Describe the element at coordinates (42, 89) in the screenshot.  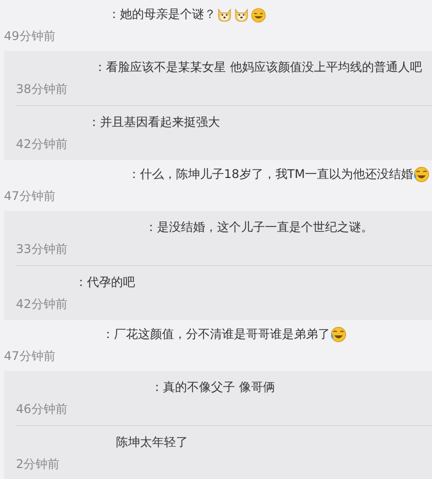
I see `reply-time: 38分钟前` at that location.